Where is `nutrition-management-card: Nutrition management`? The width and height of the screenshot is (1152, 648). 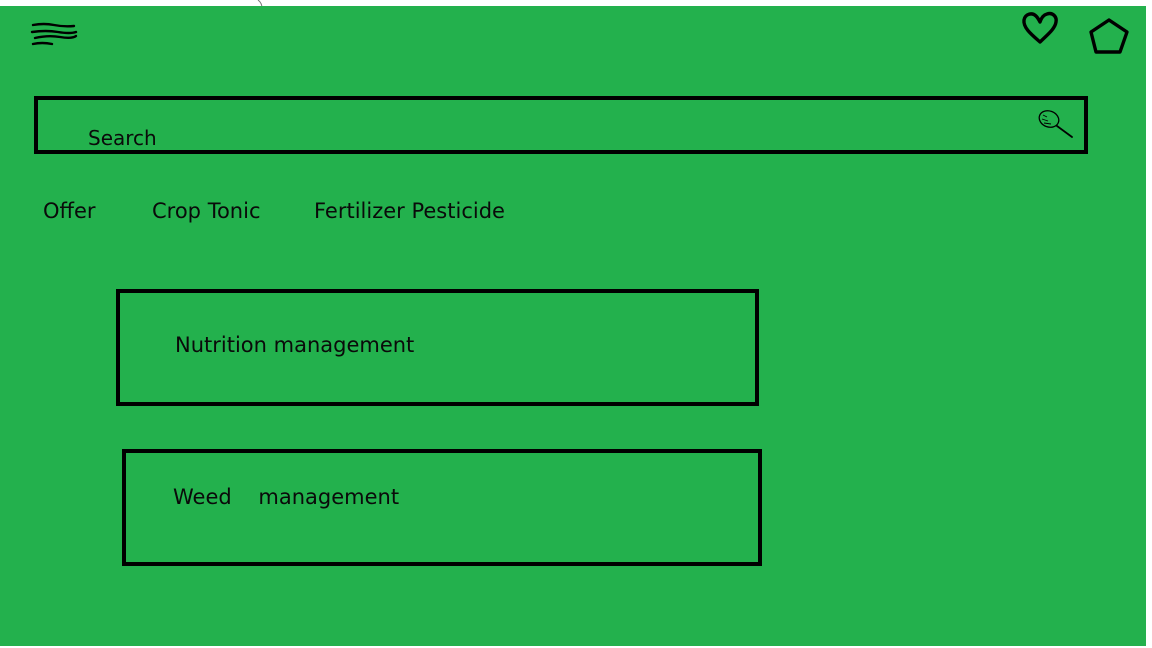
nutrition-management-card: Nutrition management is located at coordinates (437, 347).